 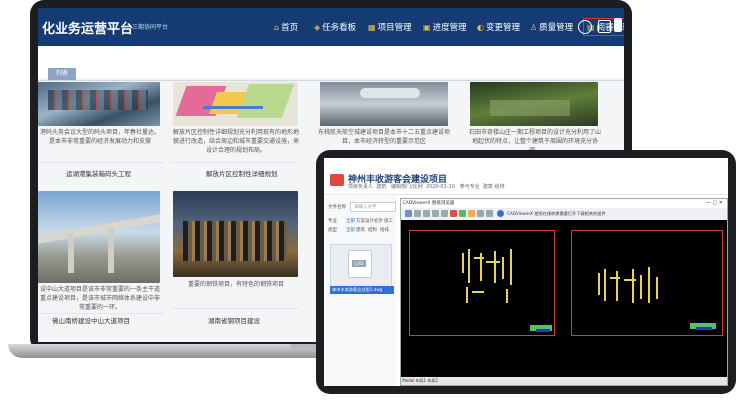 What do you see at coordinates (384, 104) in the screenshot?
I see `card-image-airport` at bounding box center [384, 104].